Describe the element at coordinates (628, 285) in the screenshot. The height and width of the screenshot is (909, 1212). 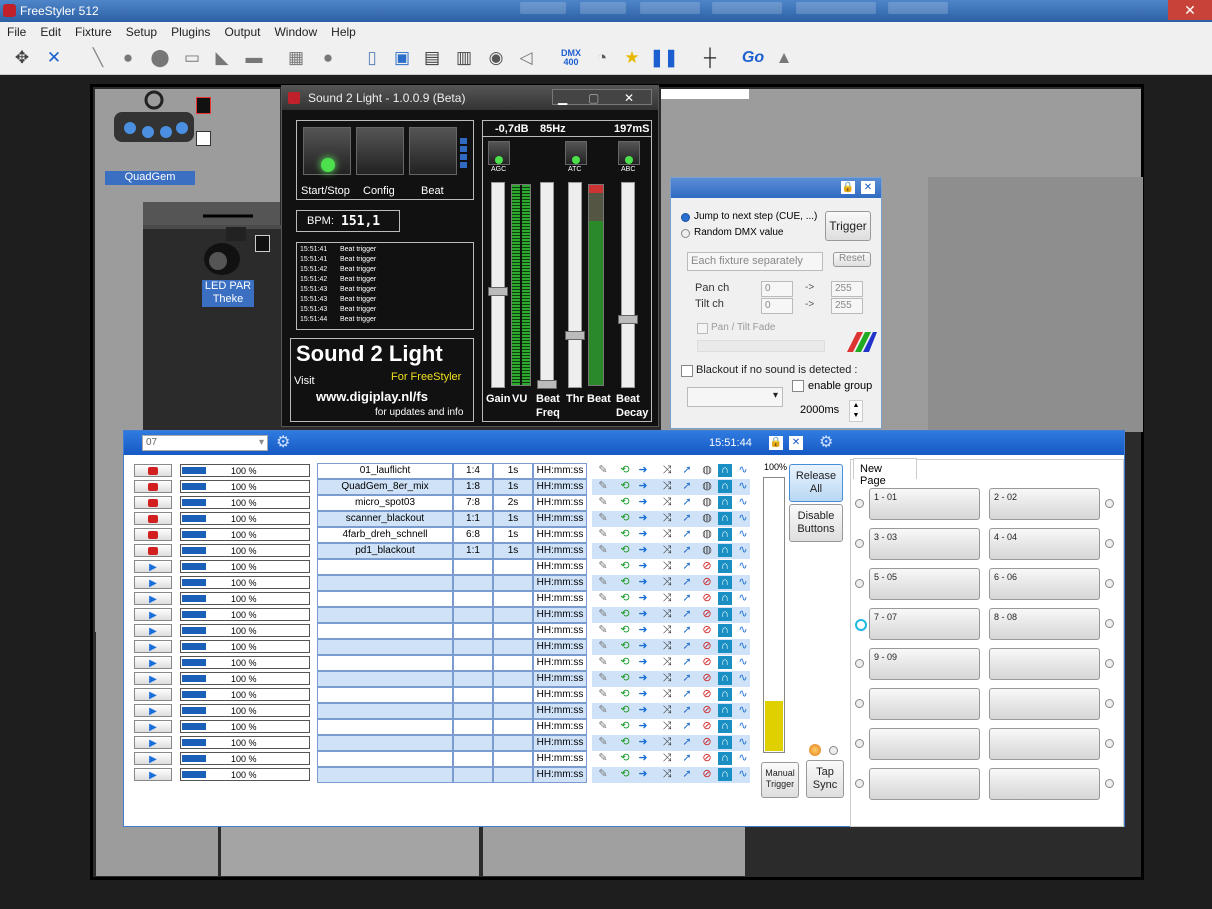
I see `beat-decay-slider` at that location.